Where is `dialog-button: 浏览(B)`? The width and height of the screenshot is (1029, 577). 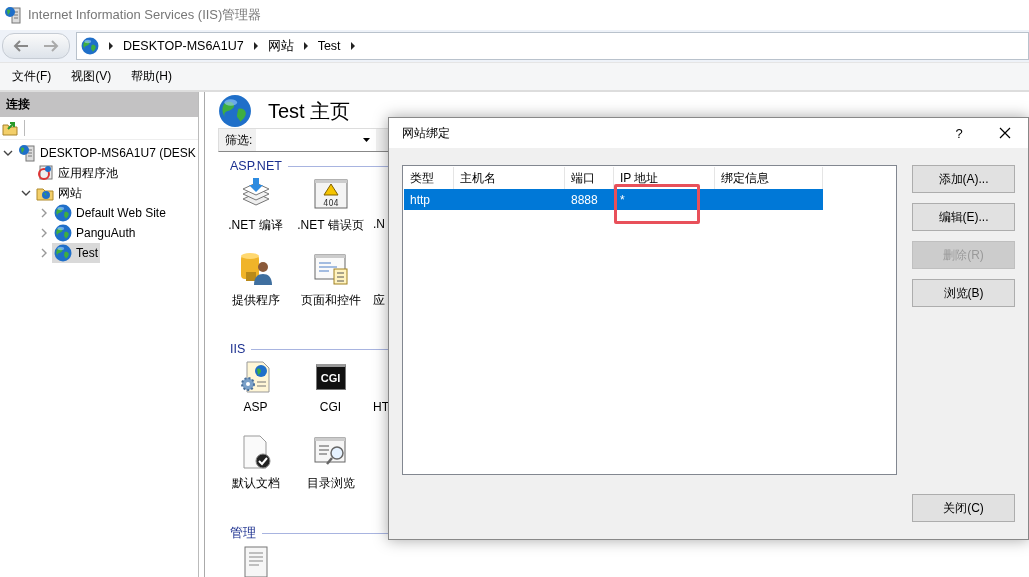 dialog-button: 浏览(B) is located at coordinates (963, 293).